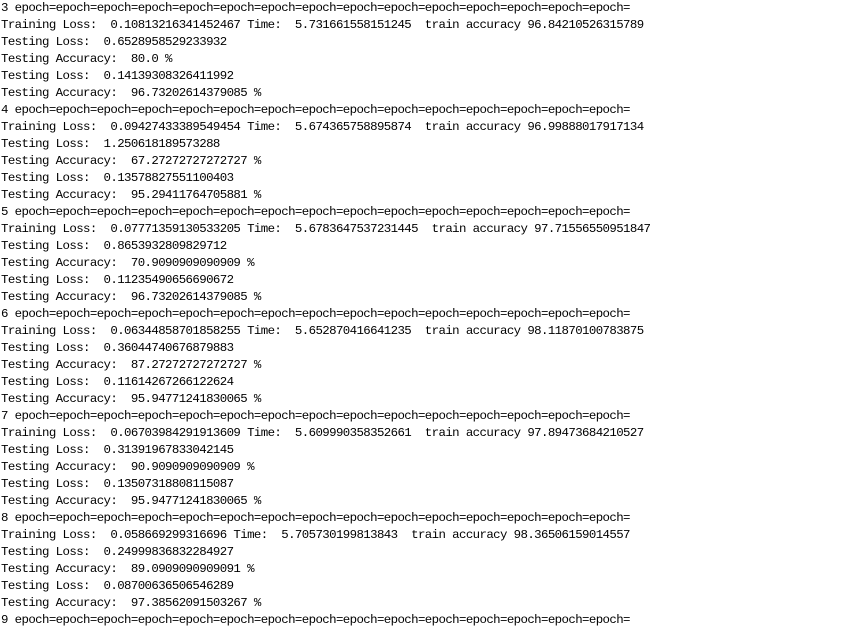 This screenshot has height=635, width=863. I want to click on testing-loss-line: Testing Loss: 0.31391967833042145, so click(117, 450).